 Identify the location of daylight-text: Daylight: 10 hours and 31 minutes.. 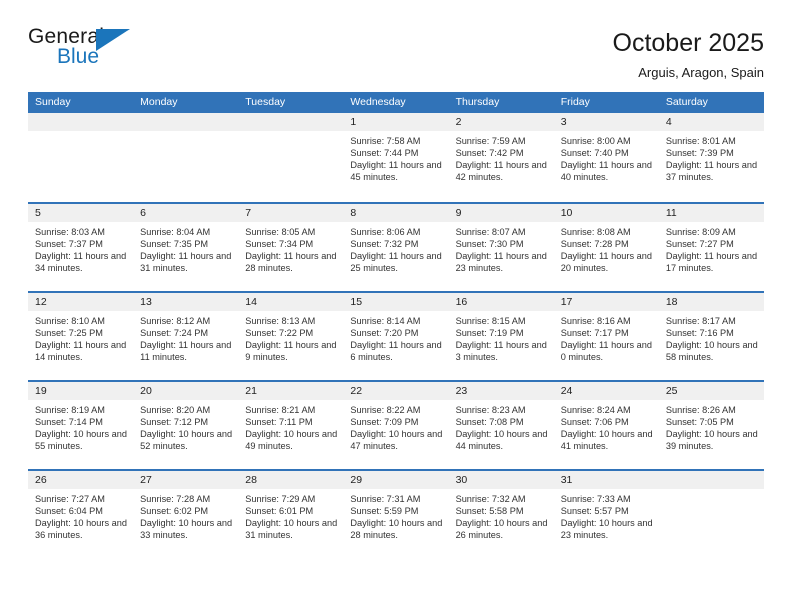
(291, 529).